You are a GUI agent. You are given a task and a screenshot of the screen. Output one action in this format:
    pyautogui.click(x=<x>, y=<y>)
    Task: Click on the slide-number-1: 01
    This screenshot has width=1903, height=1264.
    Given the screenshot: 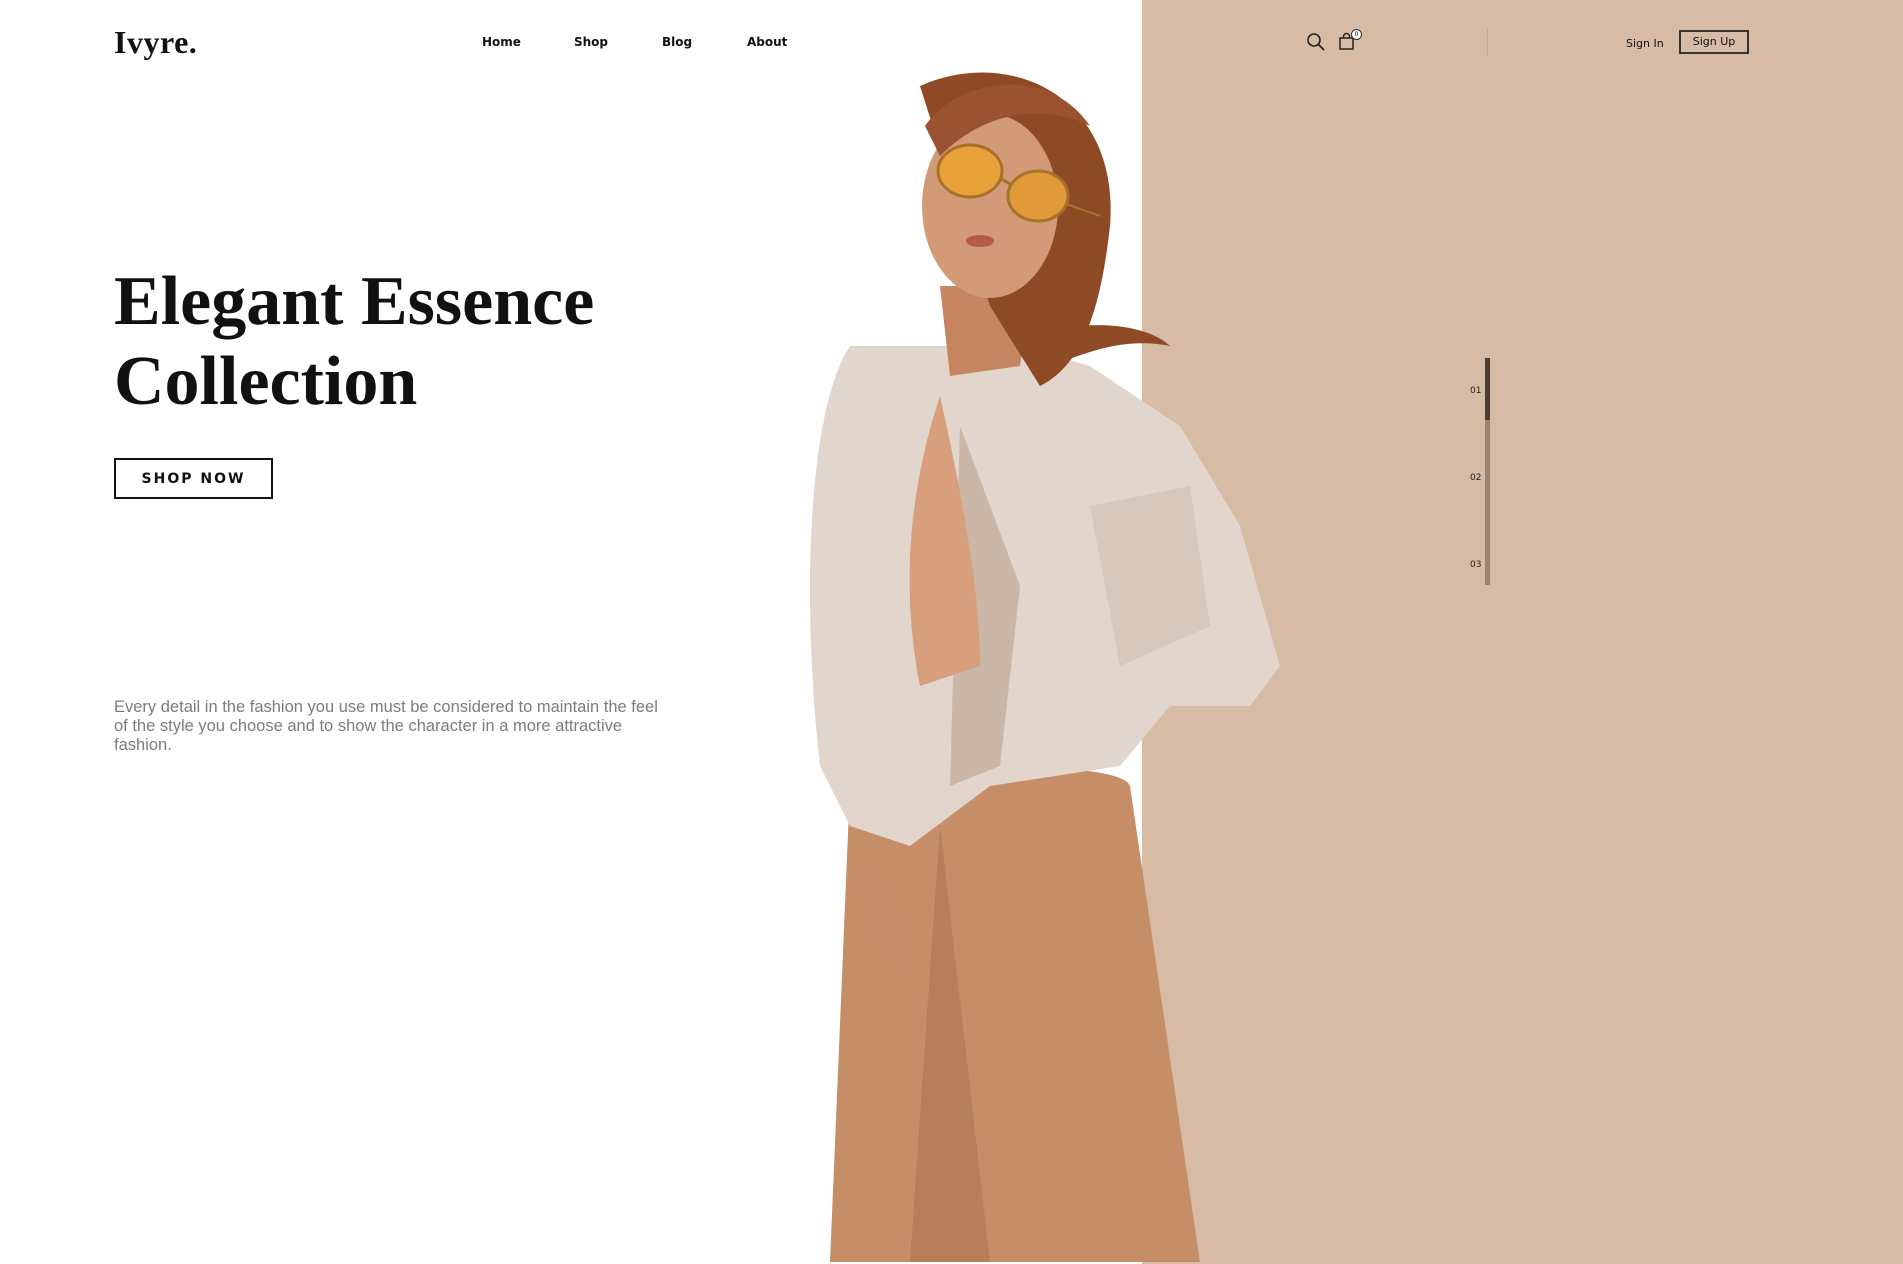 What is the action you would take?
    pyautogui.click(x=1475, y=391)
    